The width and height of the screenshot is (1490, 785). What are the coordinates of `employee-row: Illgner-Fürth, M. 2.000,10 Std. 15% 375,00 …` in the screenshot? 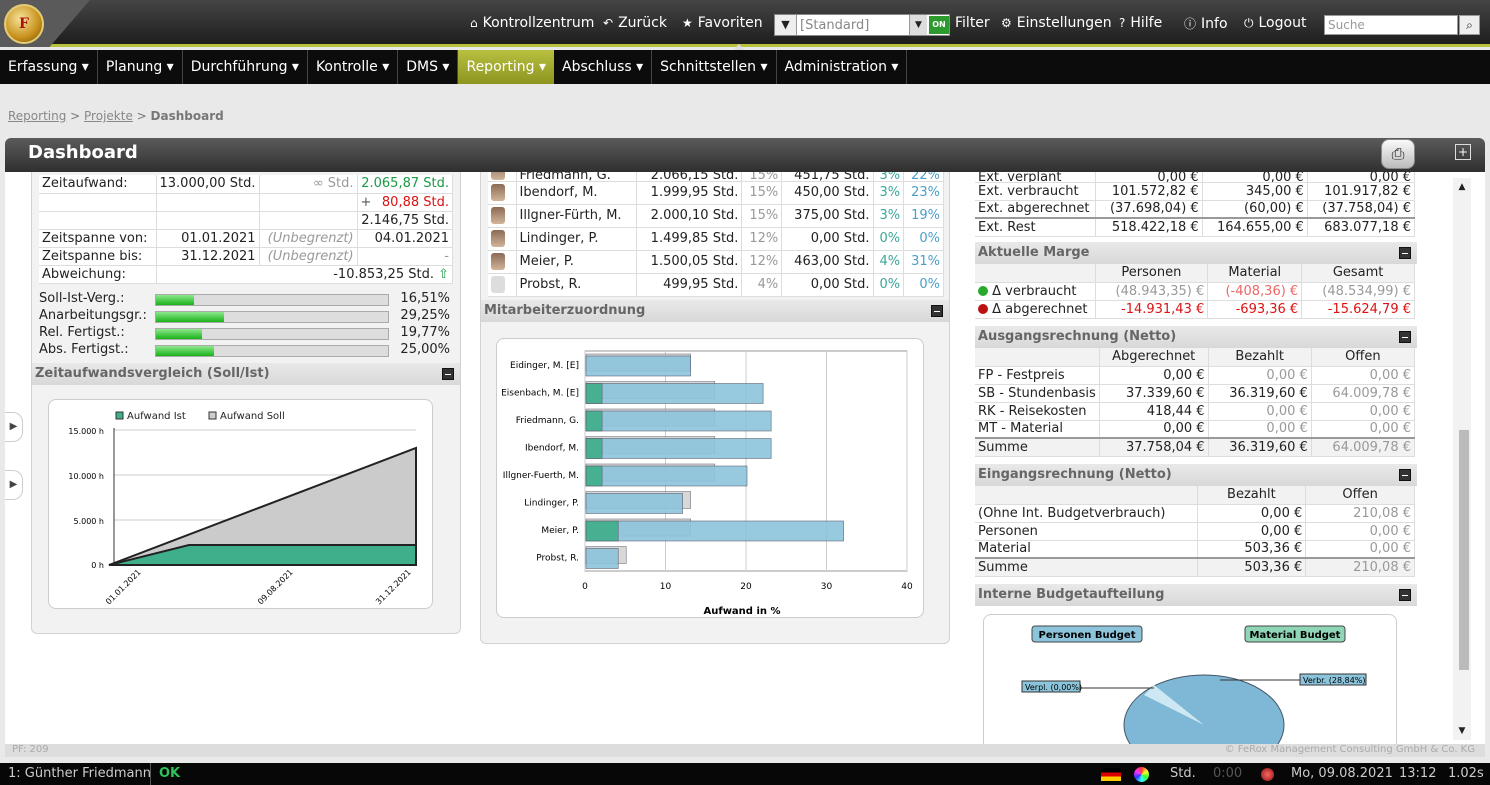 It's located at (716, 216).